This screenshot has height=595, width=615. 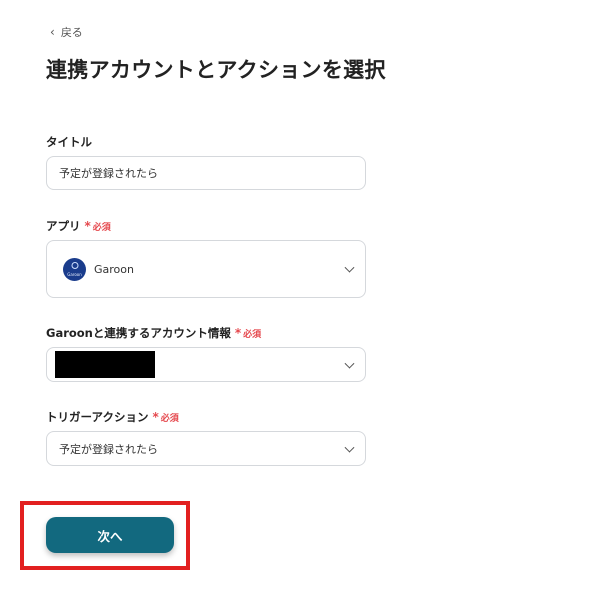 I want to click on trigger-label: トリガーアクション * 必須, so click(x=112, y=417).